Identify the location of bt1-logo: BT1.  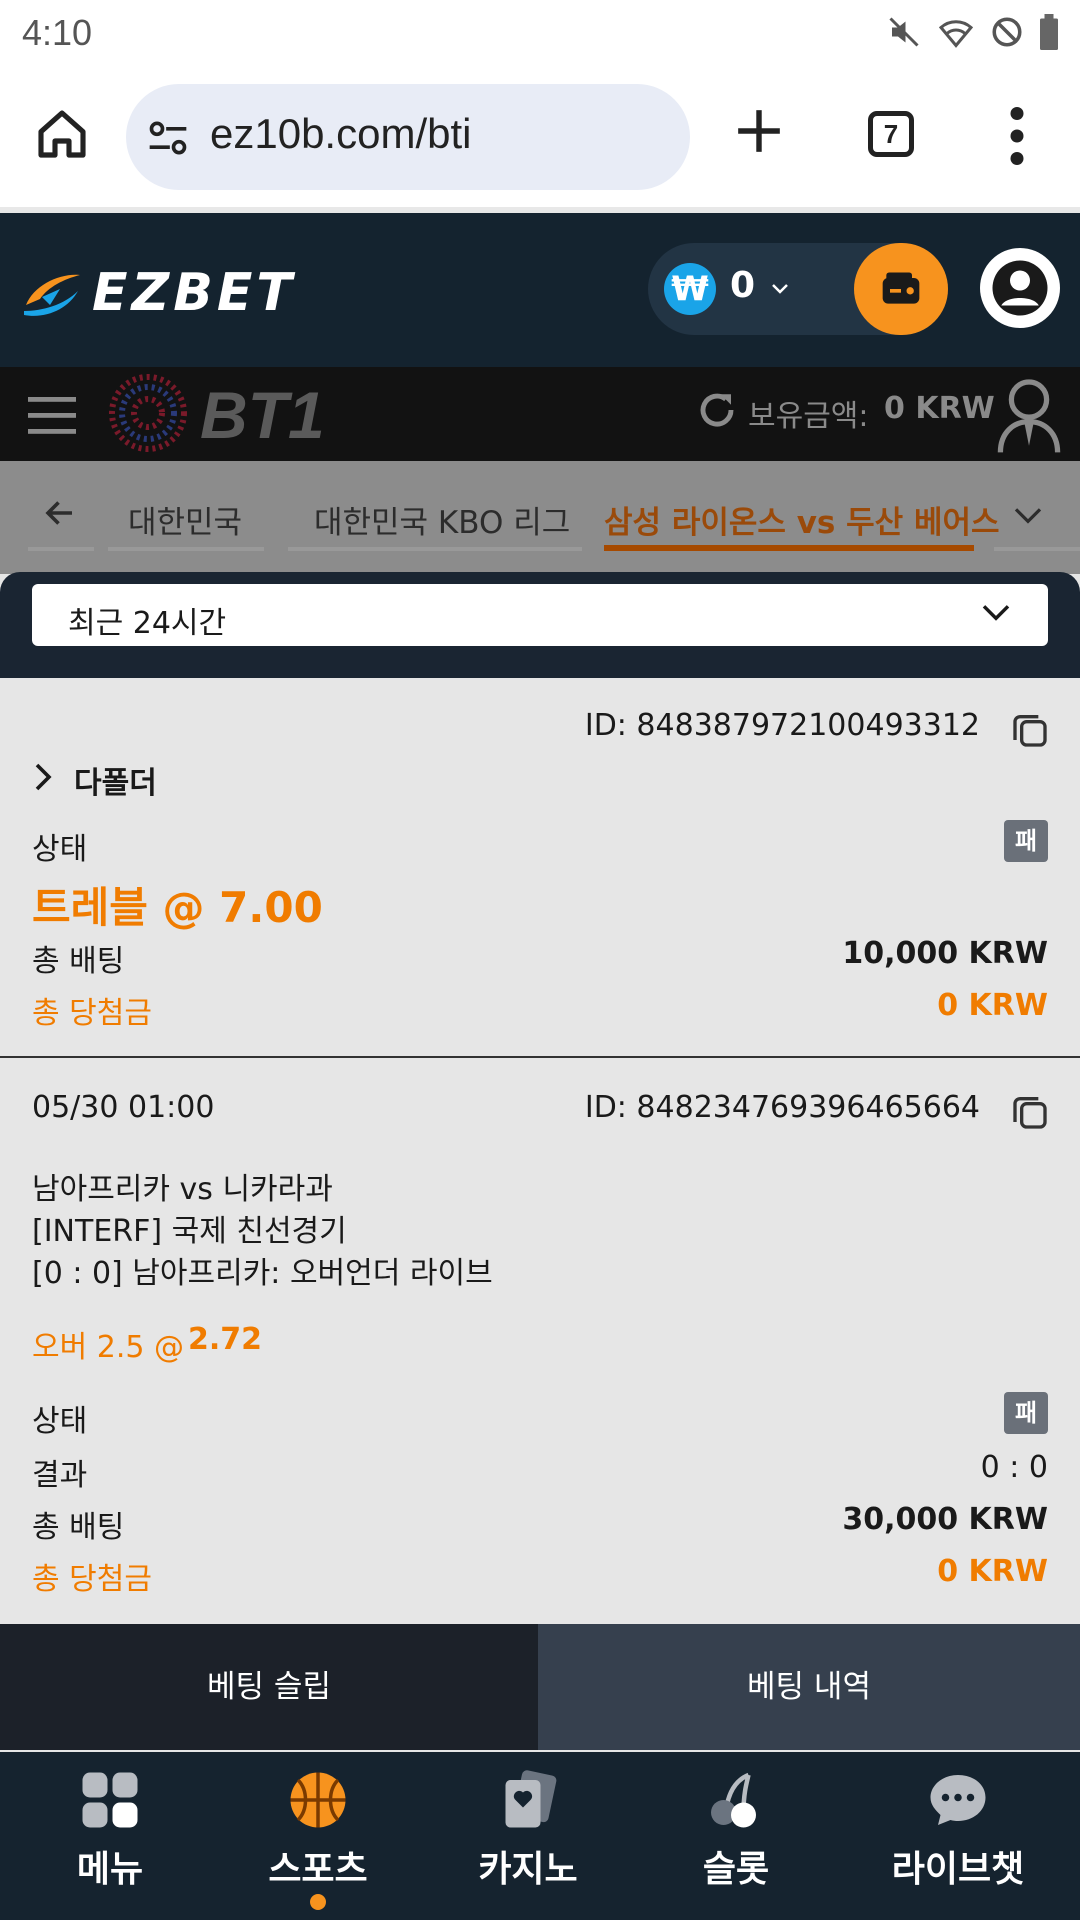
(218, 413).